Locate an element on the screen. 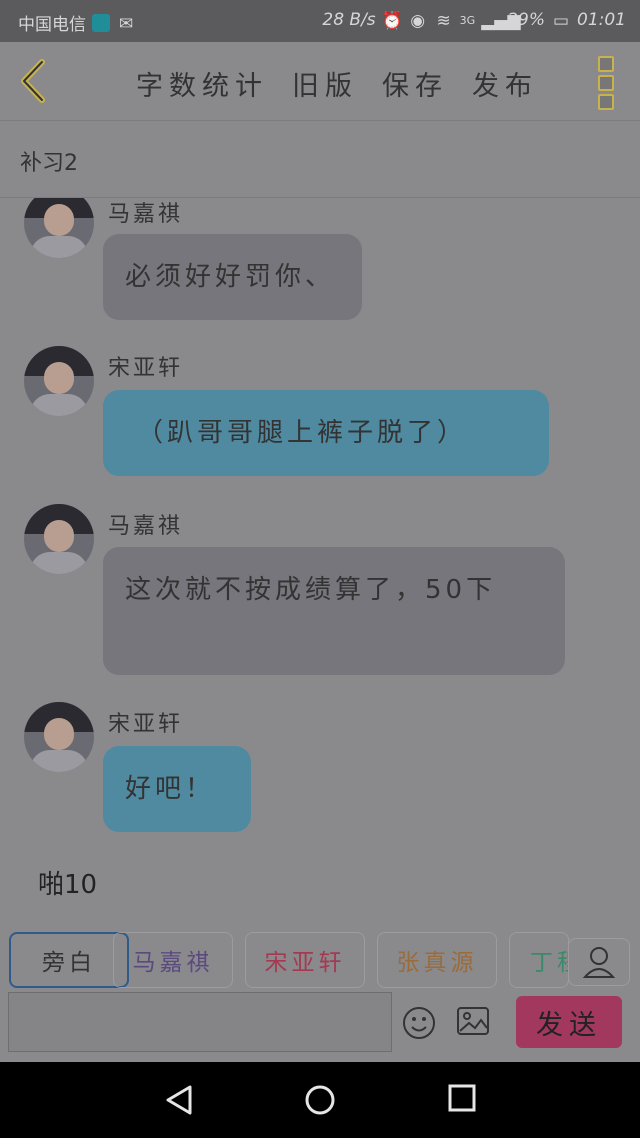 This screenshot has width=640, height=1138. network-type: 3G is located at coordinates (467, 20).